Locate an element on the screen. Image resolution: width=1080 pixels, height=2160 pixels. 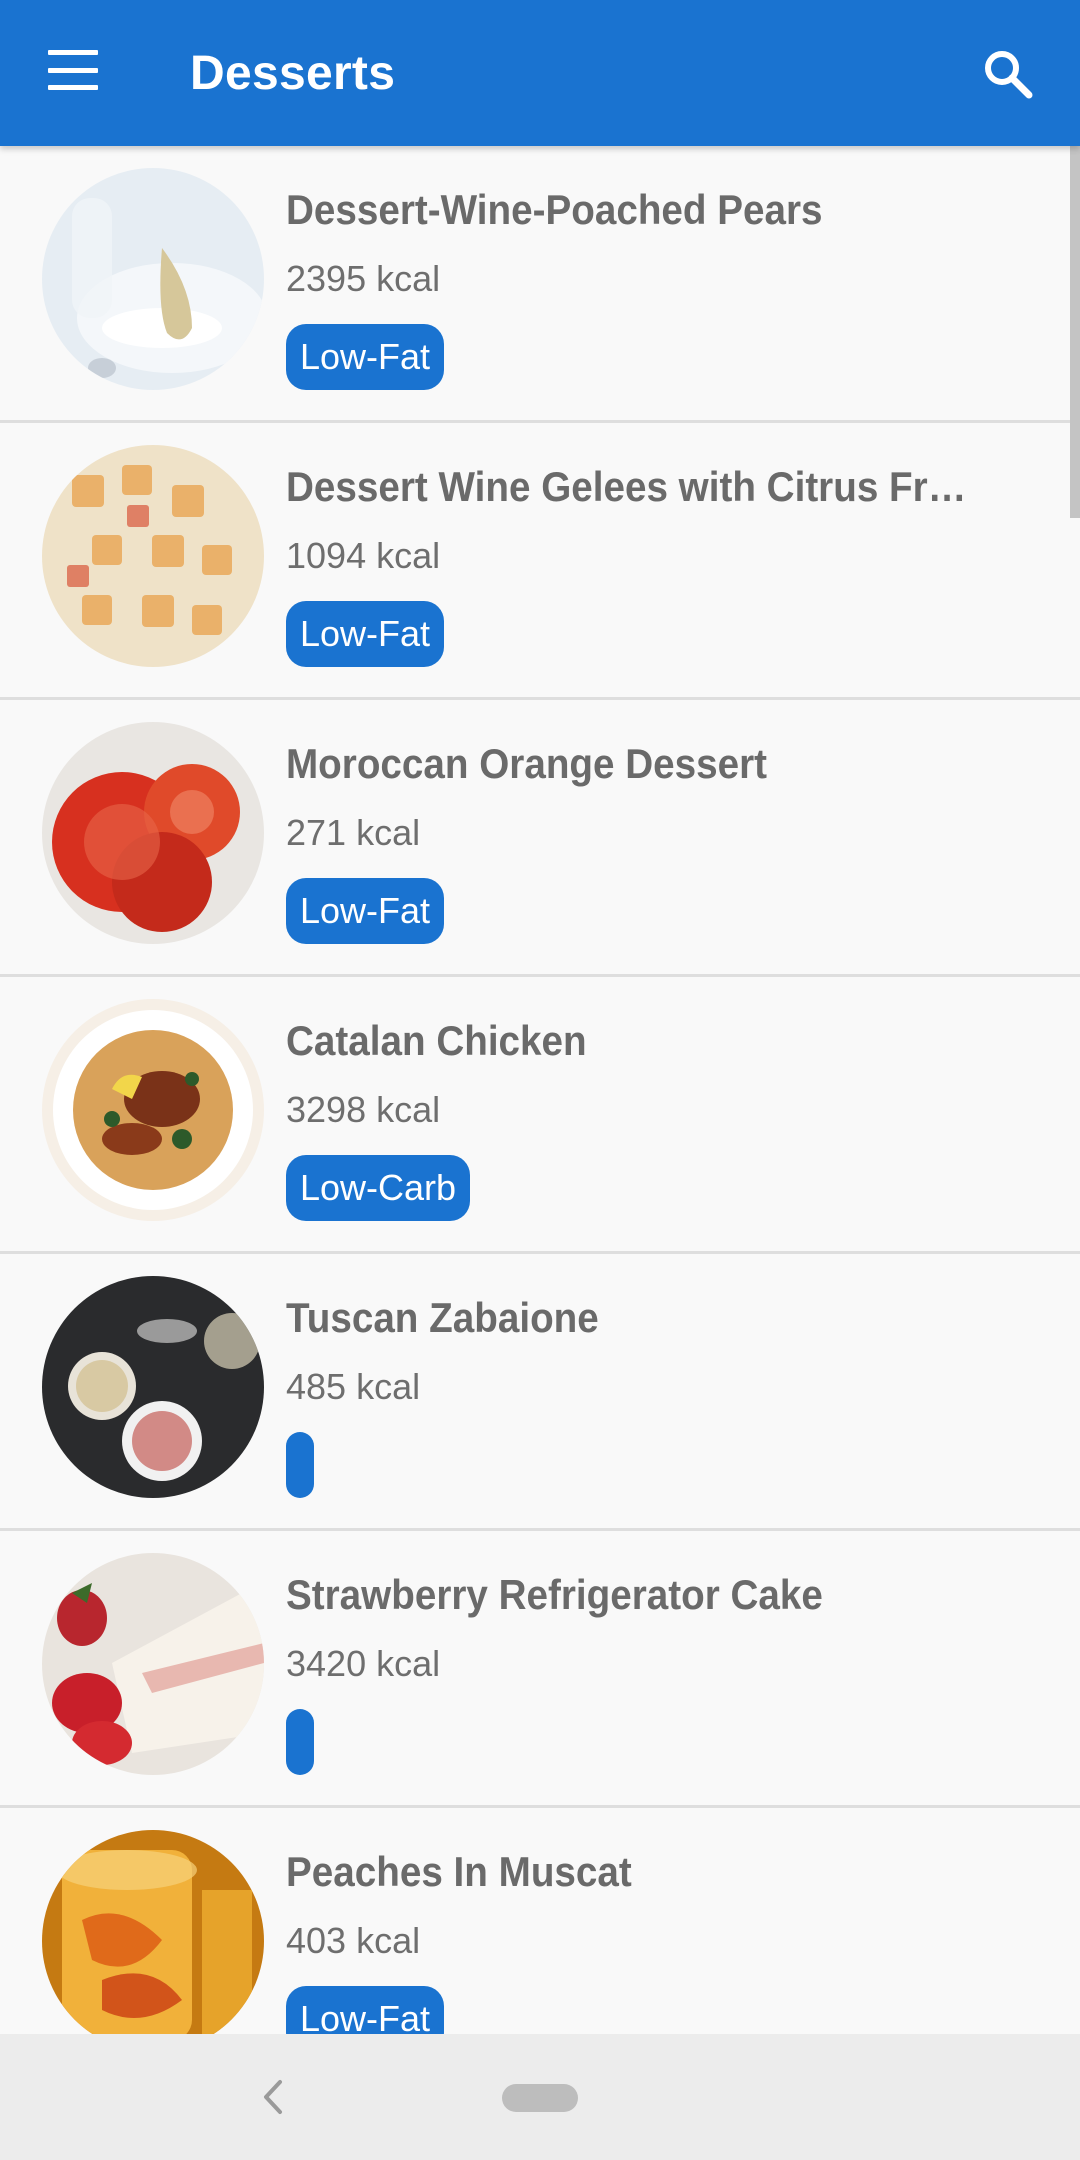
diet-badge: Low-Carb is located at coordinates (378, 1188).